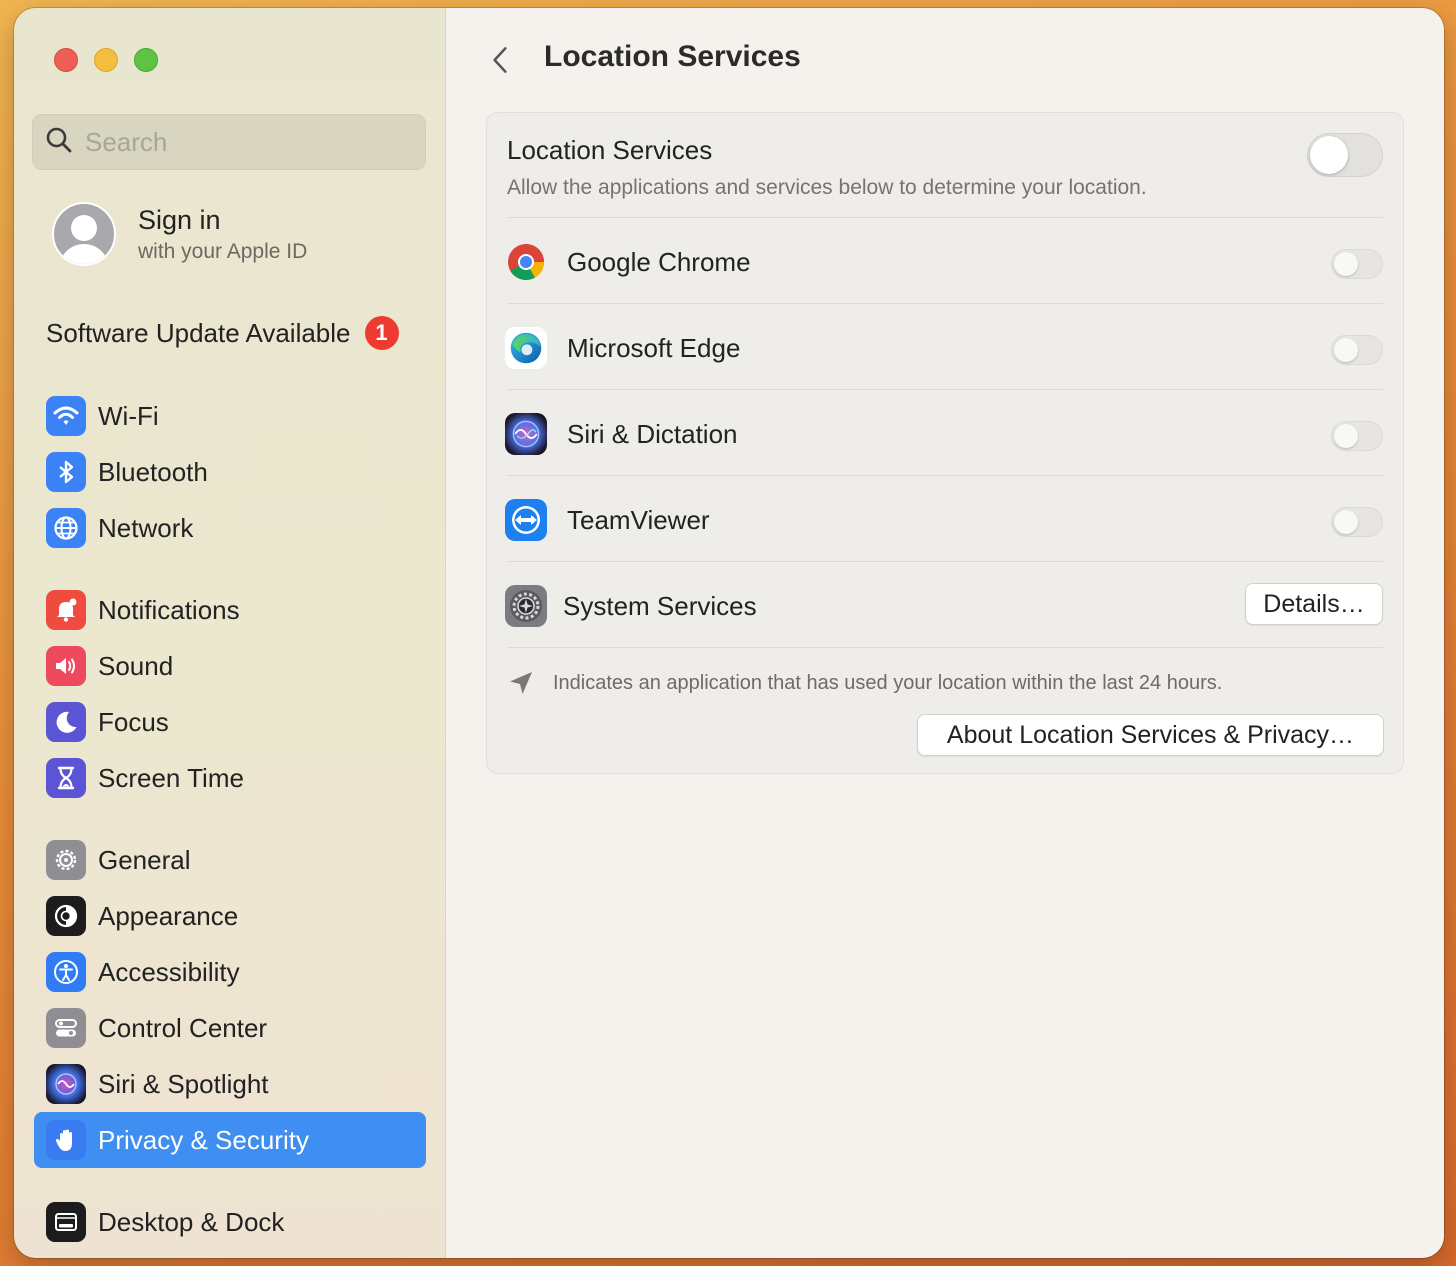  What do you see at coordinates (944, 262) in the screenshot?
I see `app-row-google-chrome: Google Chrome` at bounding box center [944, 262].